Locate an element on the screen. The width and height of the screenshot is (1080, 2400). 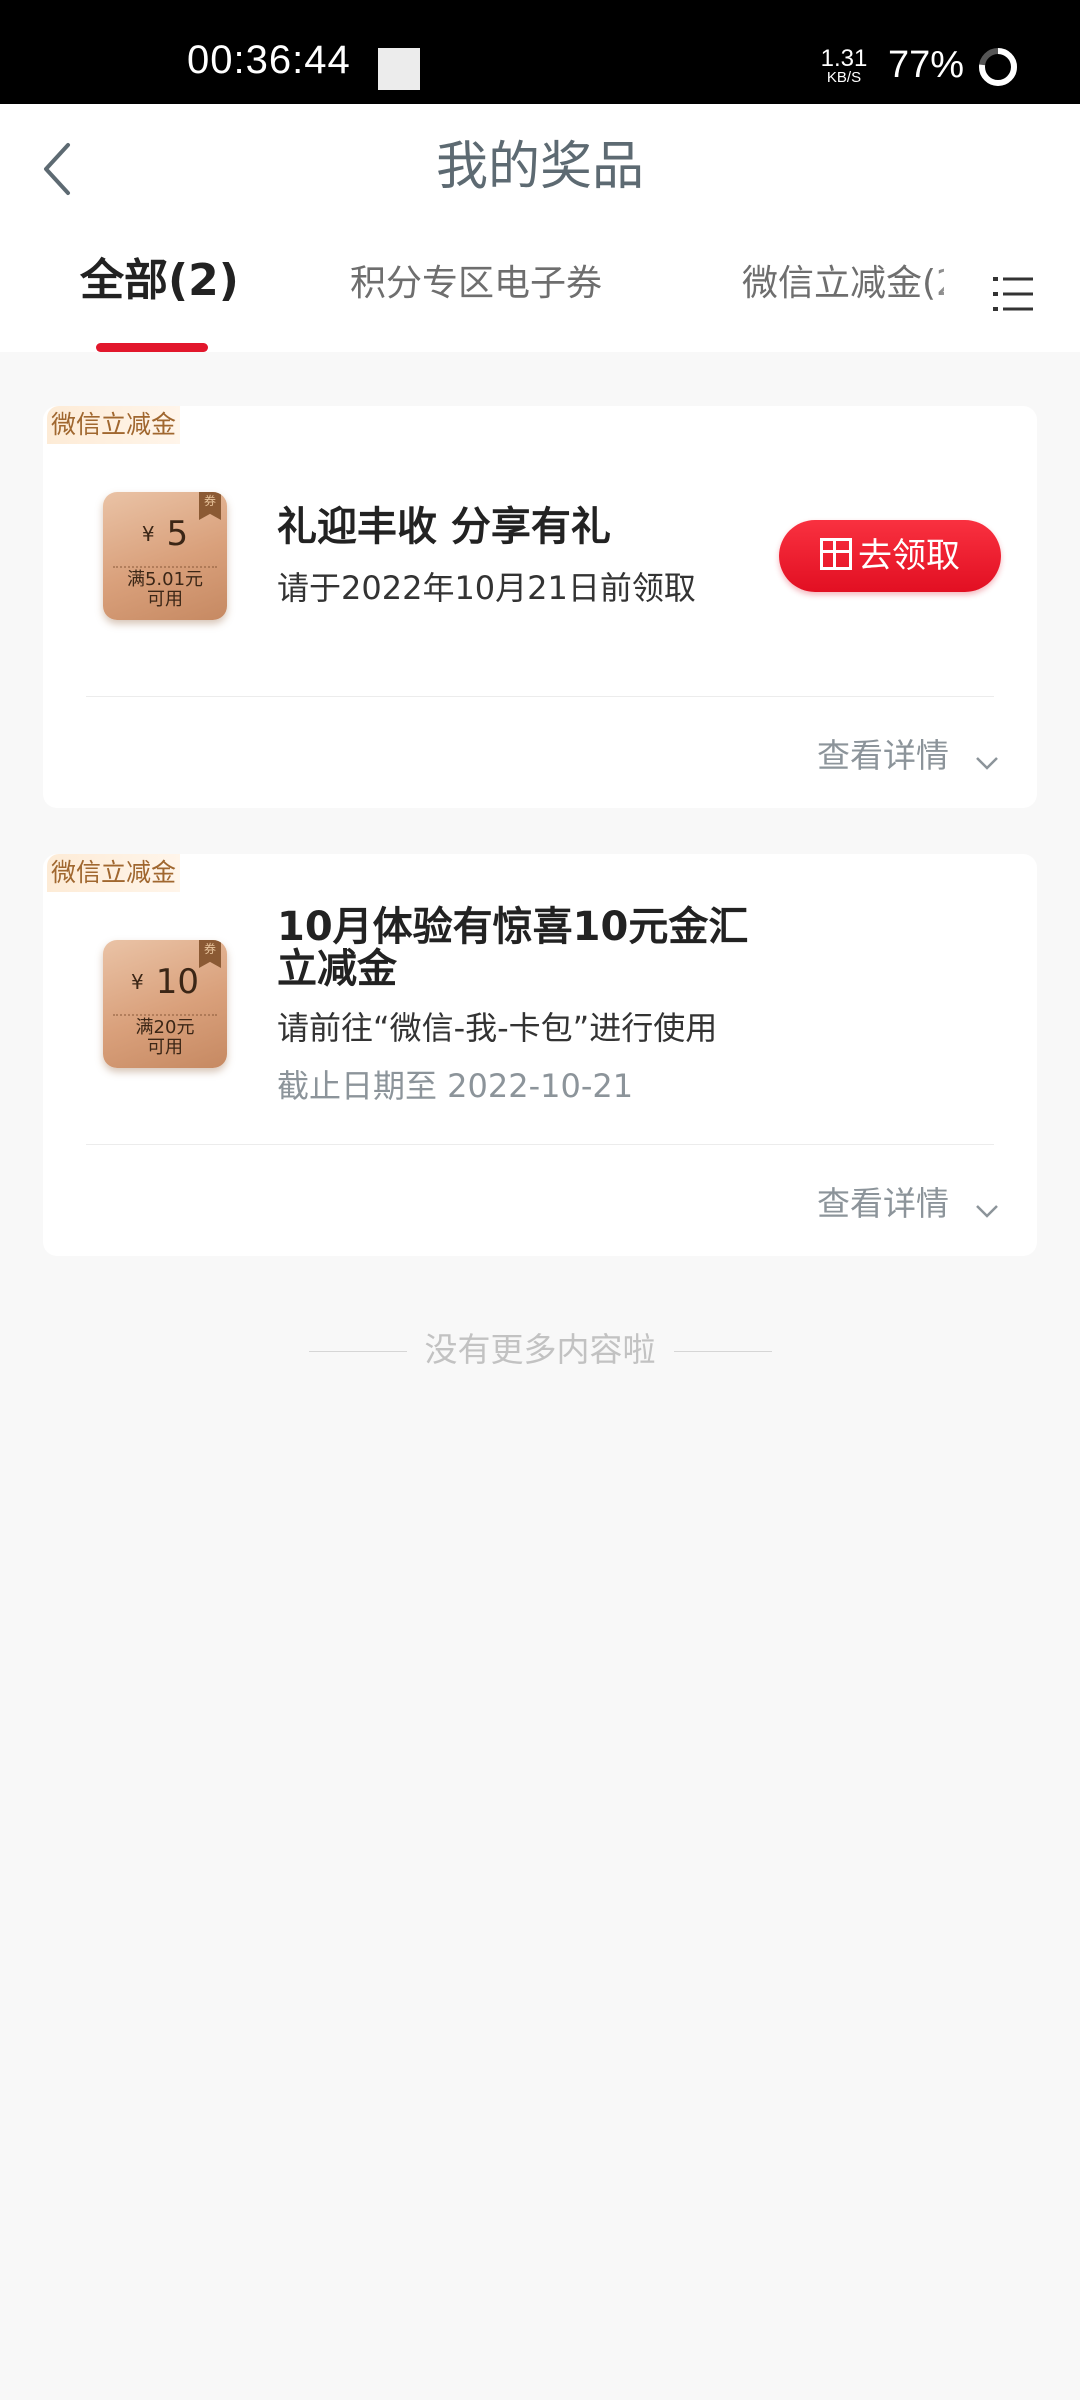
coupon-badge: 券 ¥10 满20元 可用 is located at coordinates (165, 1004).